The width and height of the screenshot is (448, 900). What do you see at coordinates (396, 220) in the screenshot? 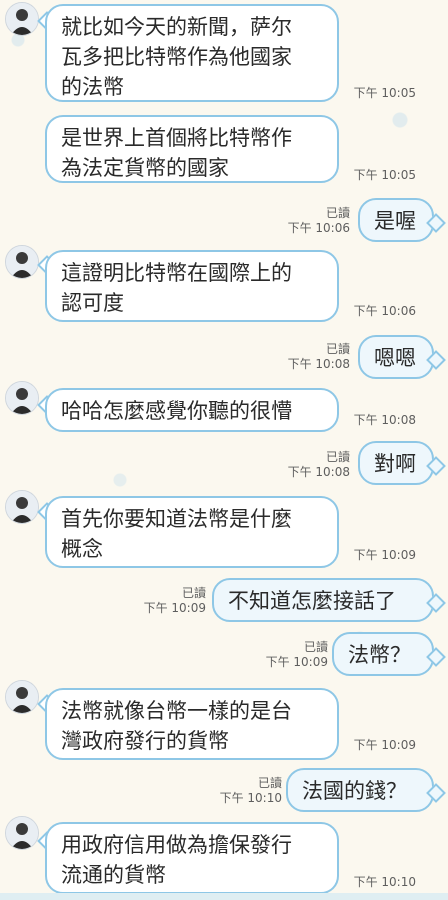
I see `outgoing-message: 是喔` at bounding box center [396, 220].